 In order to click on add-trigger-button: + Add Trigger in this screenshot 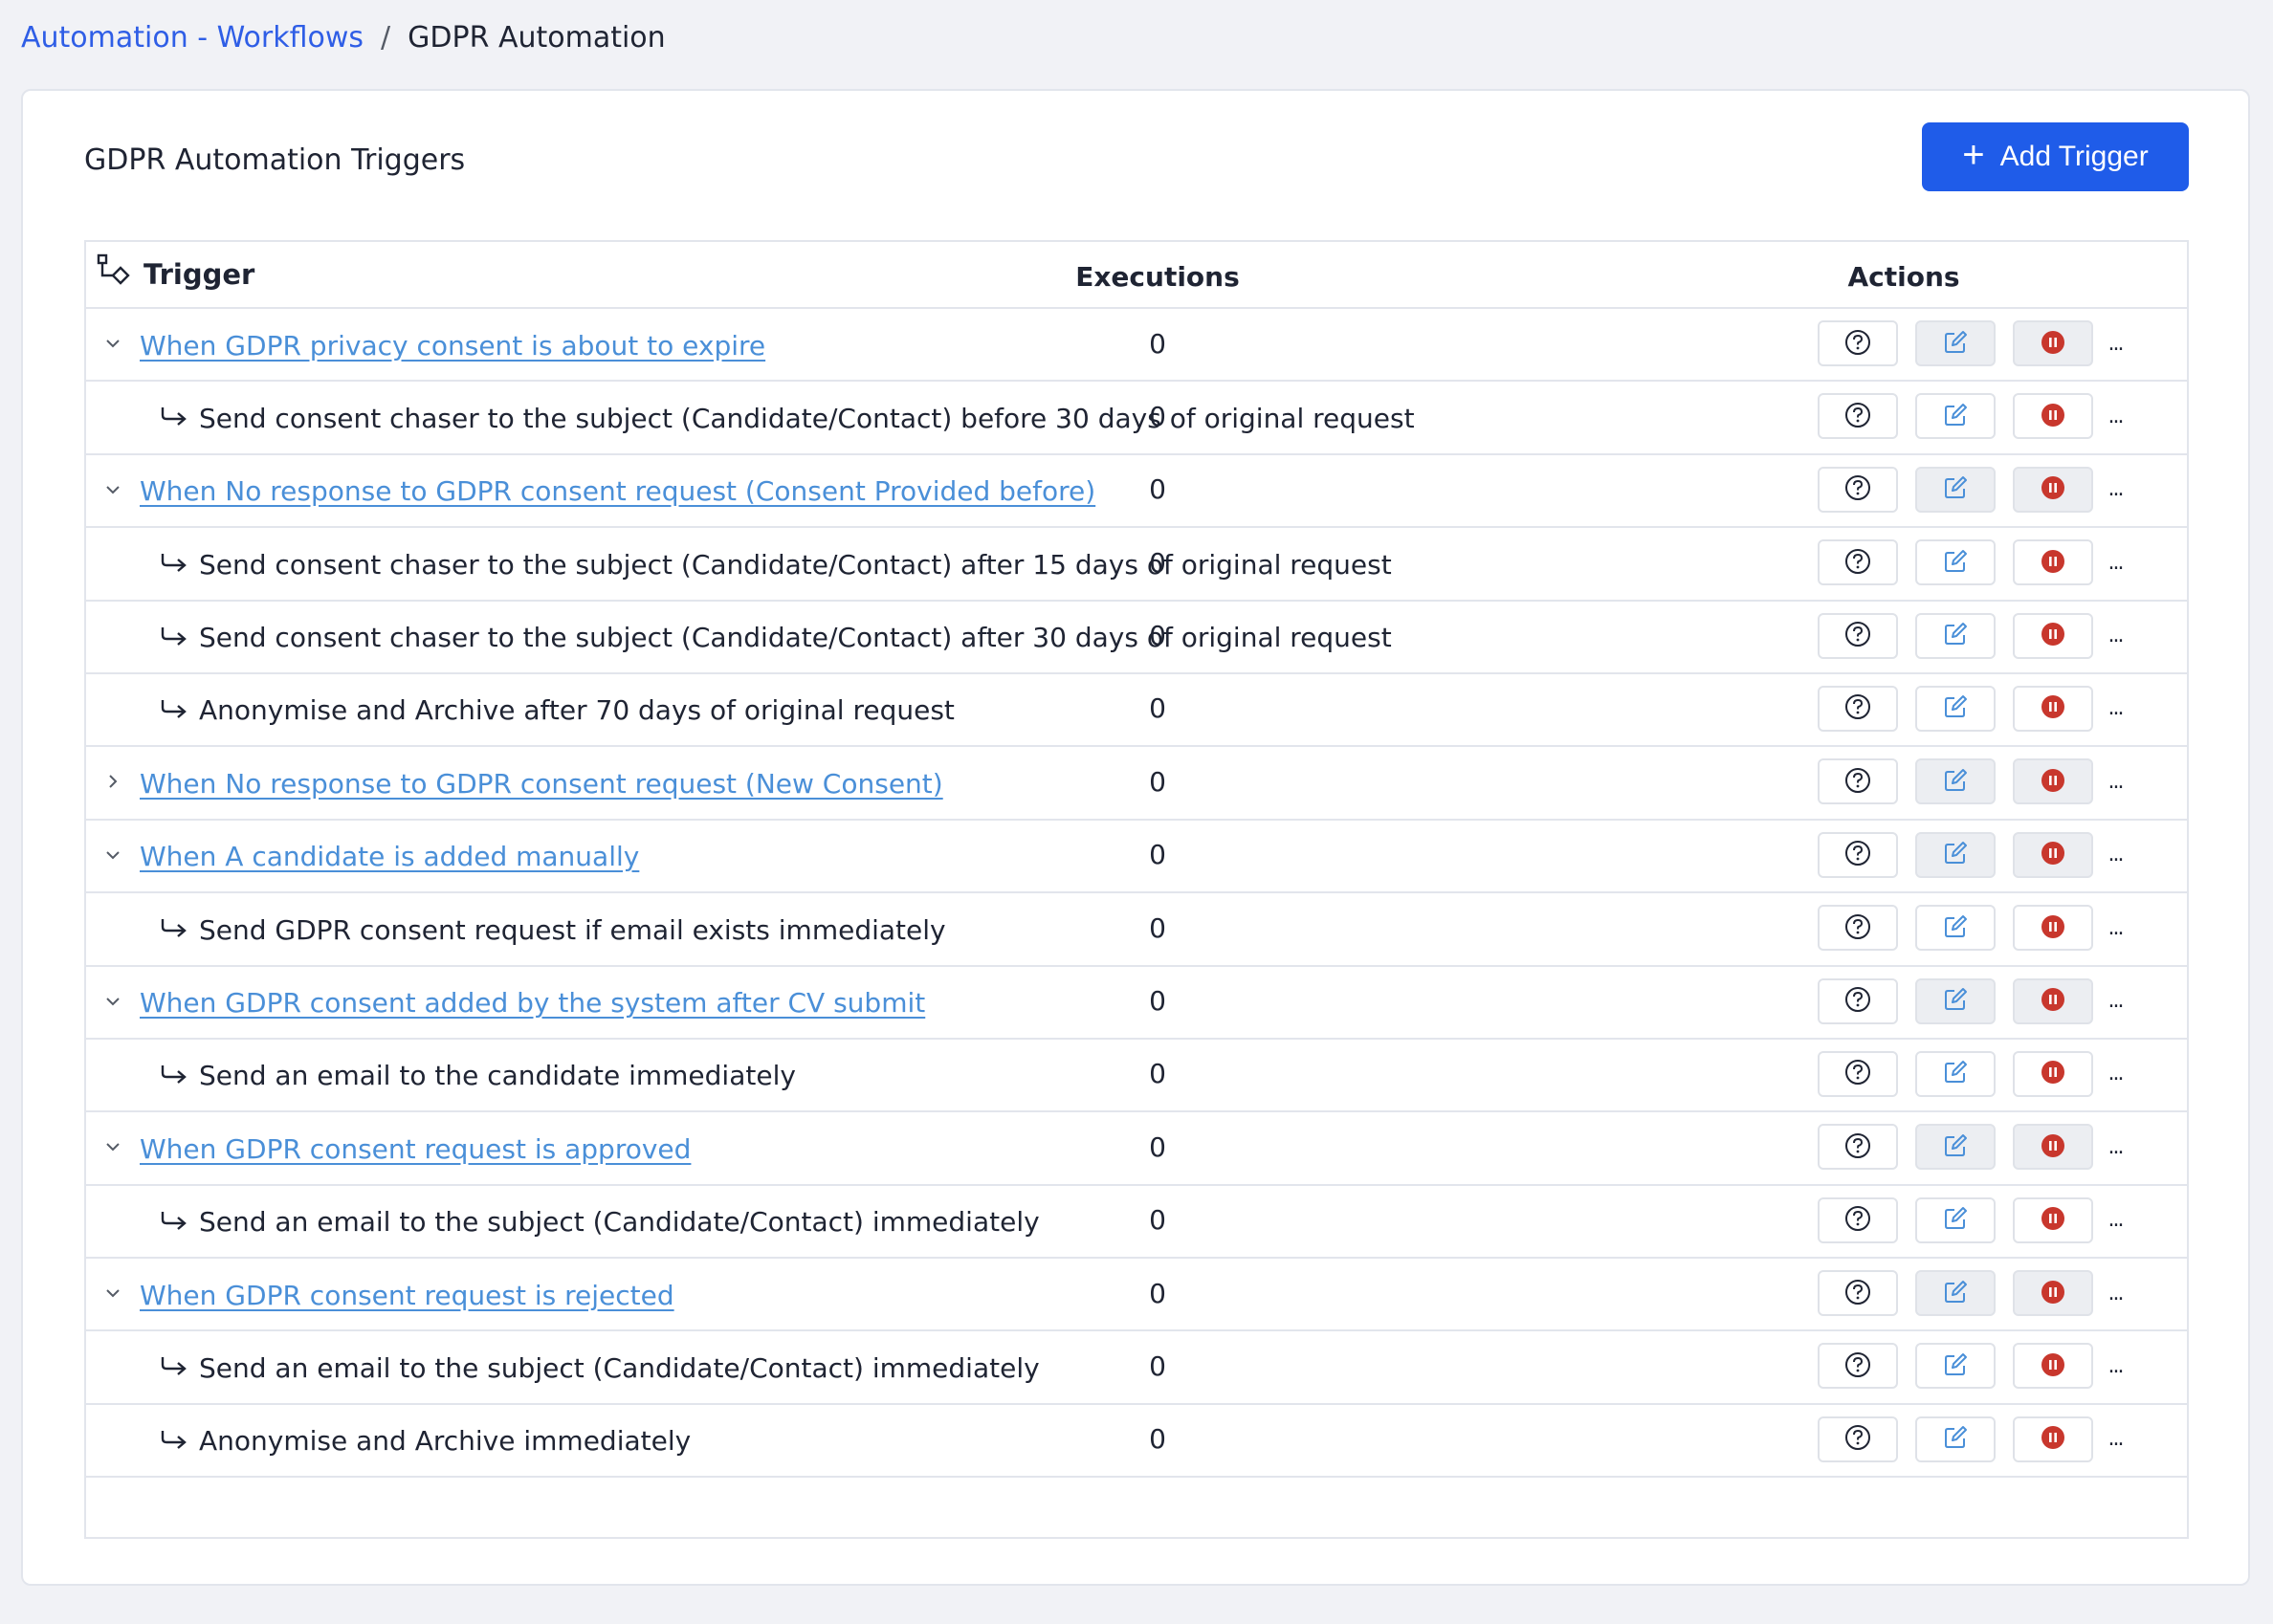, I will do `click(2056, 156)`.